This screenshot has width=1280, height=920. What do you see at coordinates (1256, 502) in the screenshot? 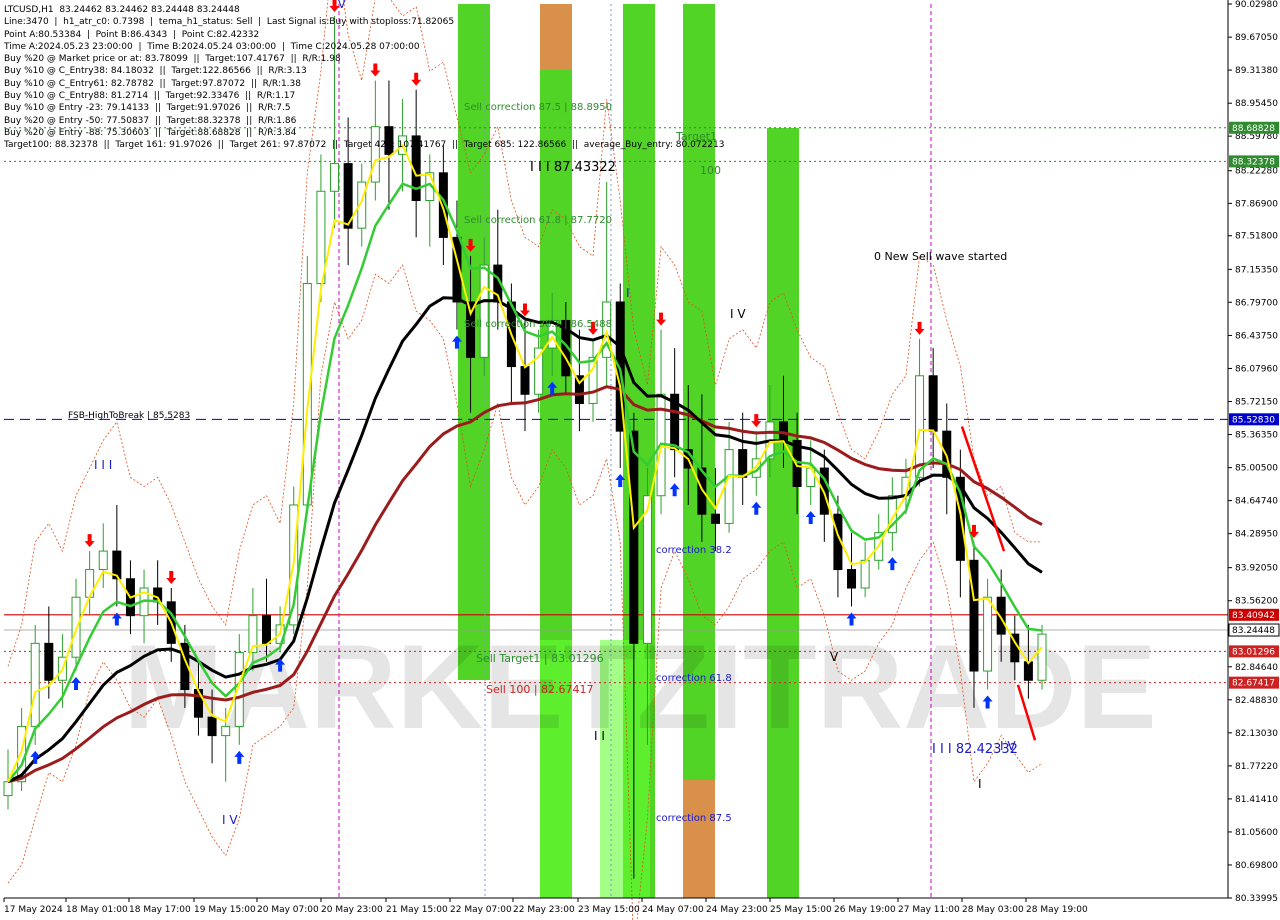
I see `y-tick-label: 84.64740` at bounding box center [1256, 502].